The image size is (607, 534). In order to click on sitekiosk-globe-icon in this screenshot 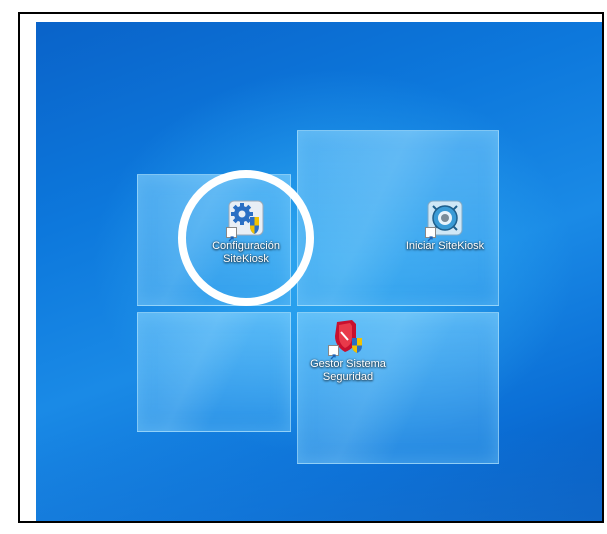, I will do `click(444, 221)`.